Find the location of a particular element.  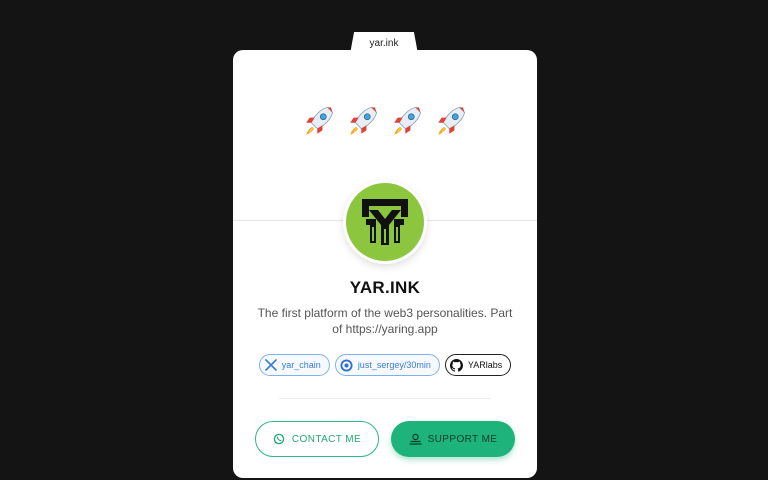

support-button: SUPPORT ME is located at coordinates (453, 439).